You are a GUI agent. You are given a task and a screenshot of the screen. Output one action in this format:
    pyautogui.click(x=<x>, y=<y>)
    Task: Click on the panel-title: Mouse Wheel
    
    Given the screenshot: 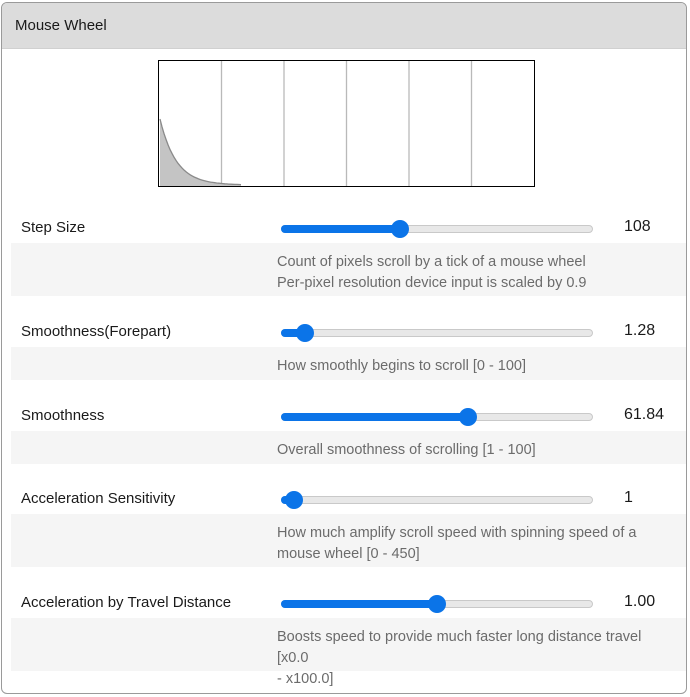 What is the action you would take?
    pyautogui.click(x=61, y=25)
    